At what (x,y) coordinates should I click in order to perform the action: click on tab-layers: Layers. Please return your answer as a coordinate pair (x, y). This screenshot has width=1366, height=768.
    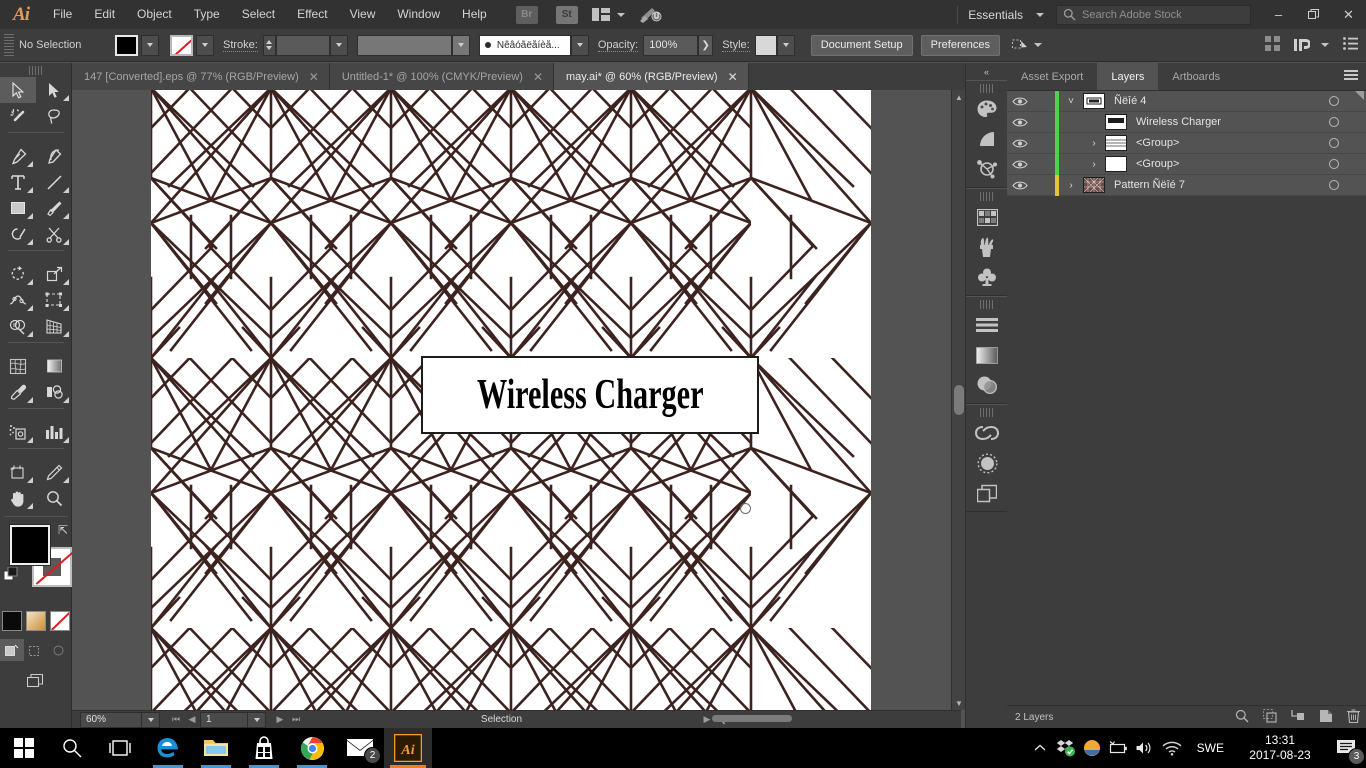
    Looking at the image, I should click on (1128, 76).